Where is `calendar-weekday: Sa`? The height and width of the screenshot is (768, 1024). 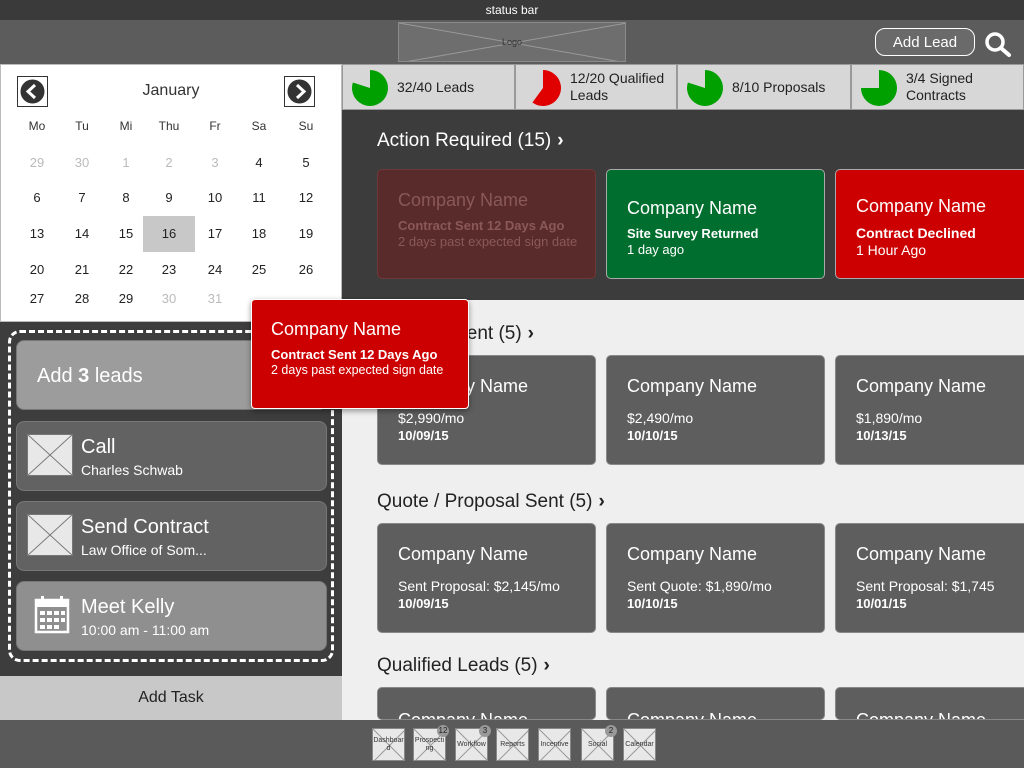 calendar-weekday: Sa is located at coordinates (259, 126).